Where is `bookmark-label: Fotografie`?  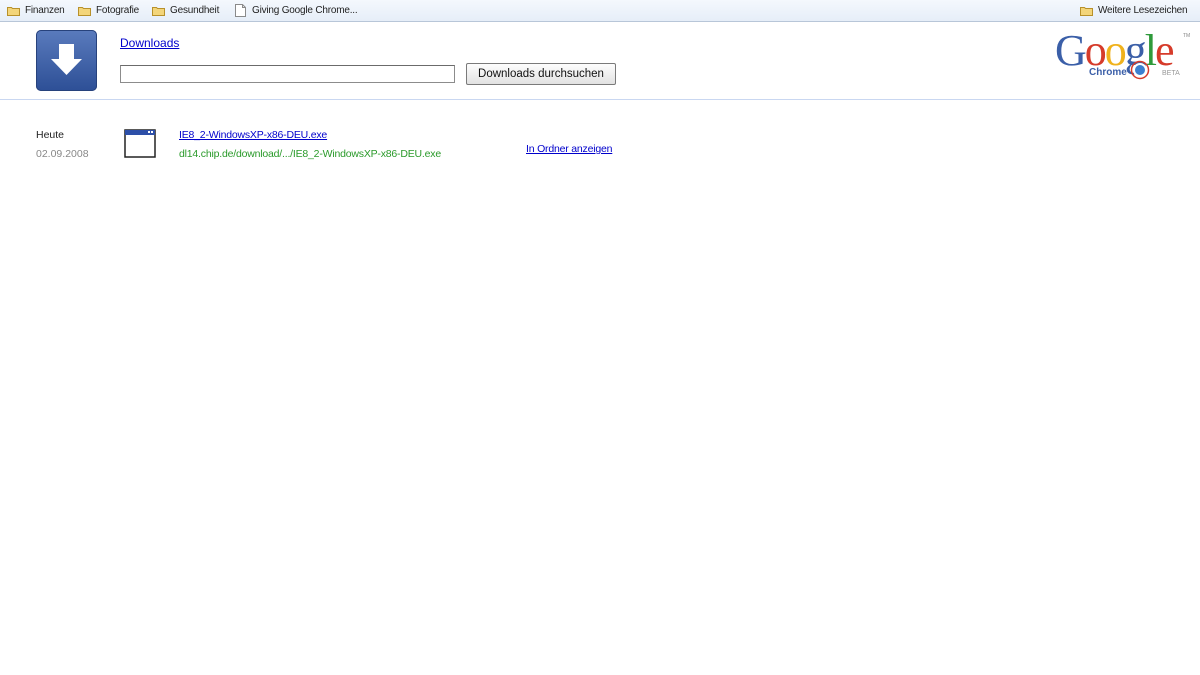 bookmark-label: Fotografie is located at coordinates (118, 10).